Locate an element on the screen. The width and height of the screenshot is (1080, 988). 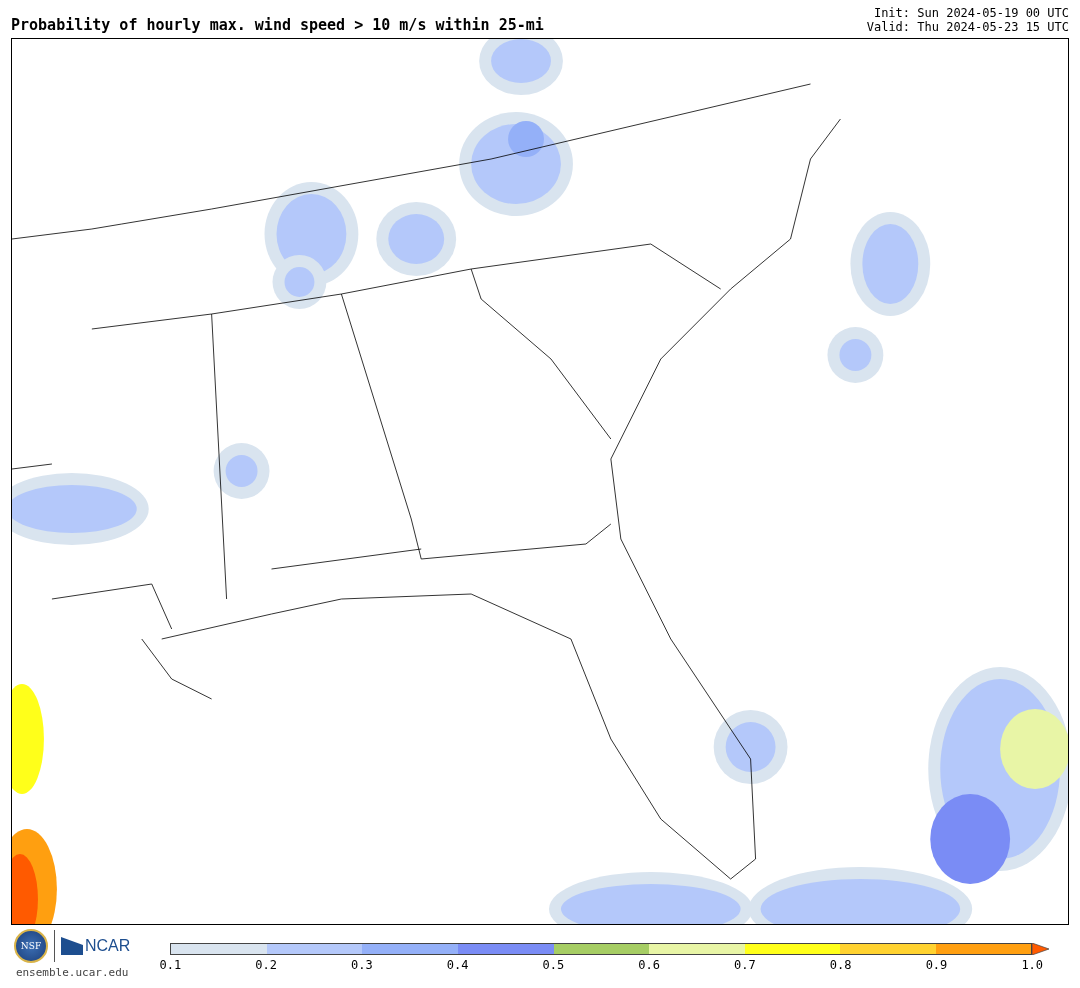
flag-icon is located at coordinates (72, 946).